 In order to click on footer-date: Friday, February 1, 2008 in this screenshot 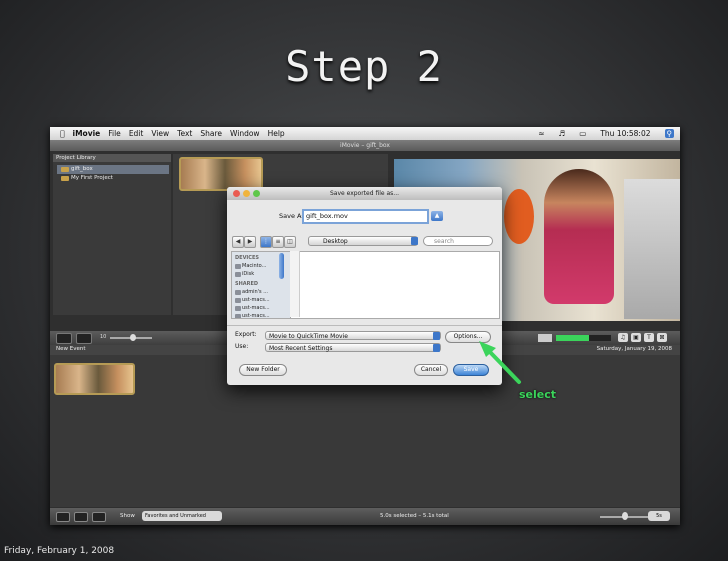, I will do `click(59, 551)`.